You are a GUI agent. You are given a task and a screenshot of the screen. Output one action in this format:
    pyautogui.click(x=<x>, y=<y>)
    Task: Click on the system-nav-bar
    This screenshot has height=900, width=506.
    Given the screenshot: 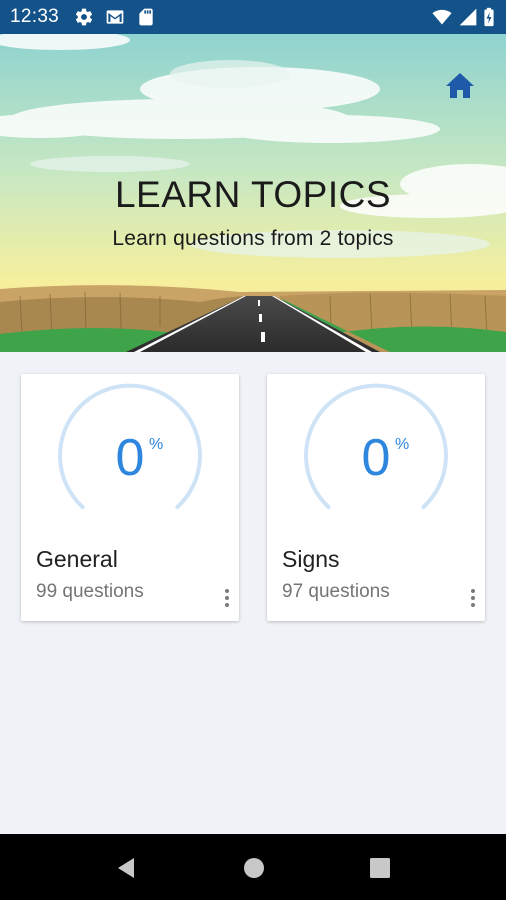 What is the action you would take?
    pyautogui.click(x=253, y=867)
    